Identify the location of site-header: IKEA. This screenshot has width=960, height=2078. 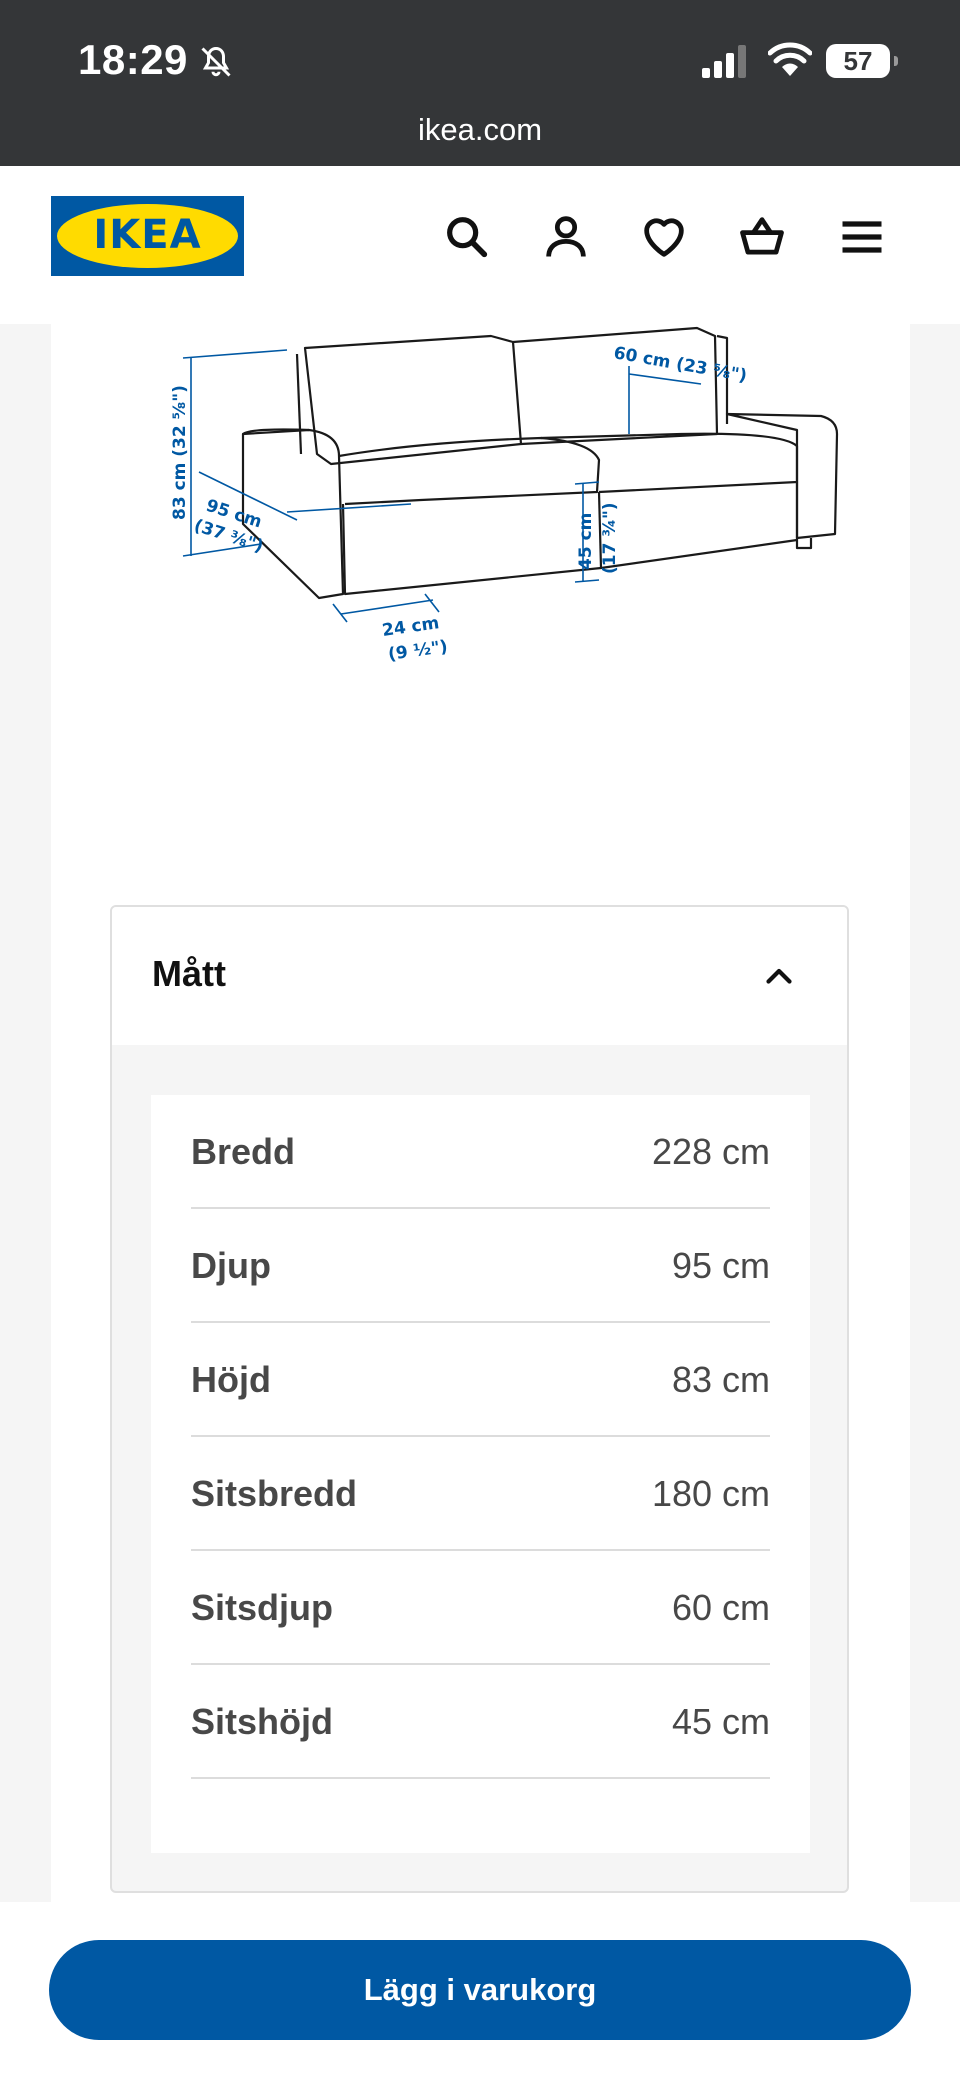
(480, 245).